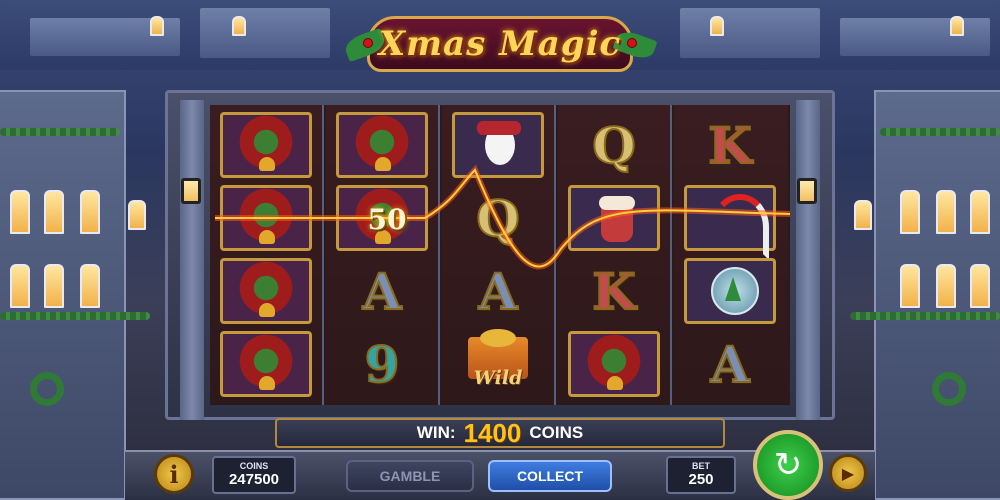 The height and width of the screenshot is (500, 1000). I want to click on snowman-stocking-icon, so click(498, 145).